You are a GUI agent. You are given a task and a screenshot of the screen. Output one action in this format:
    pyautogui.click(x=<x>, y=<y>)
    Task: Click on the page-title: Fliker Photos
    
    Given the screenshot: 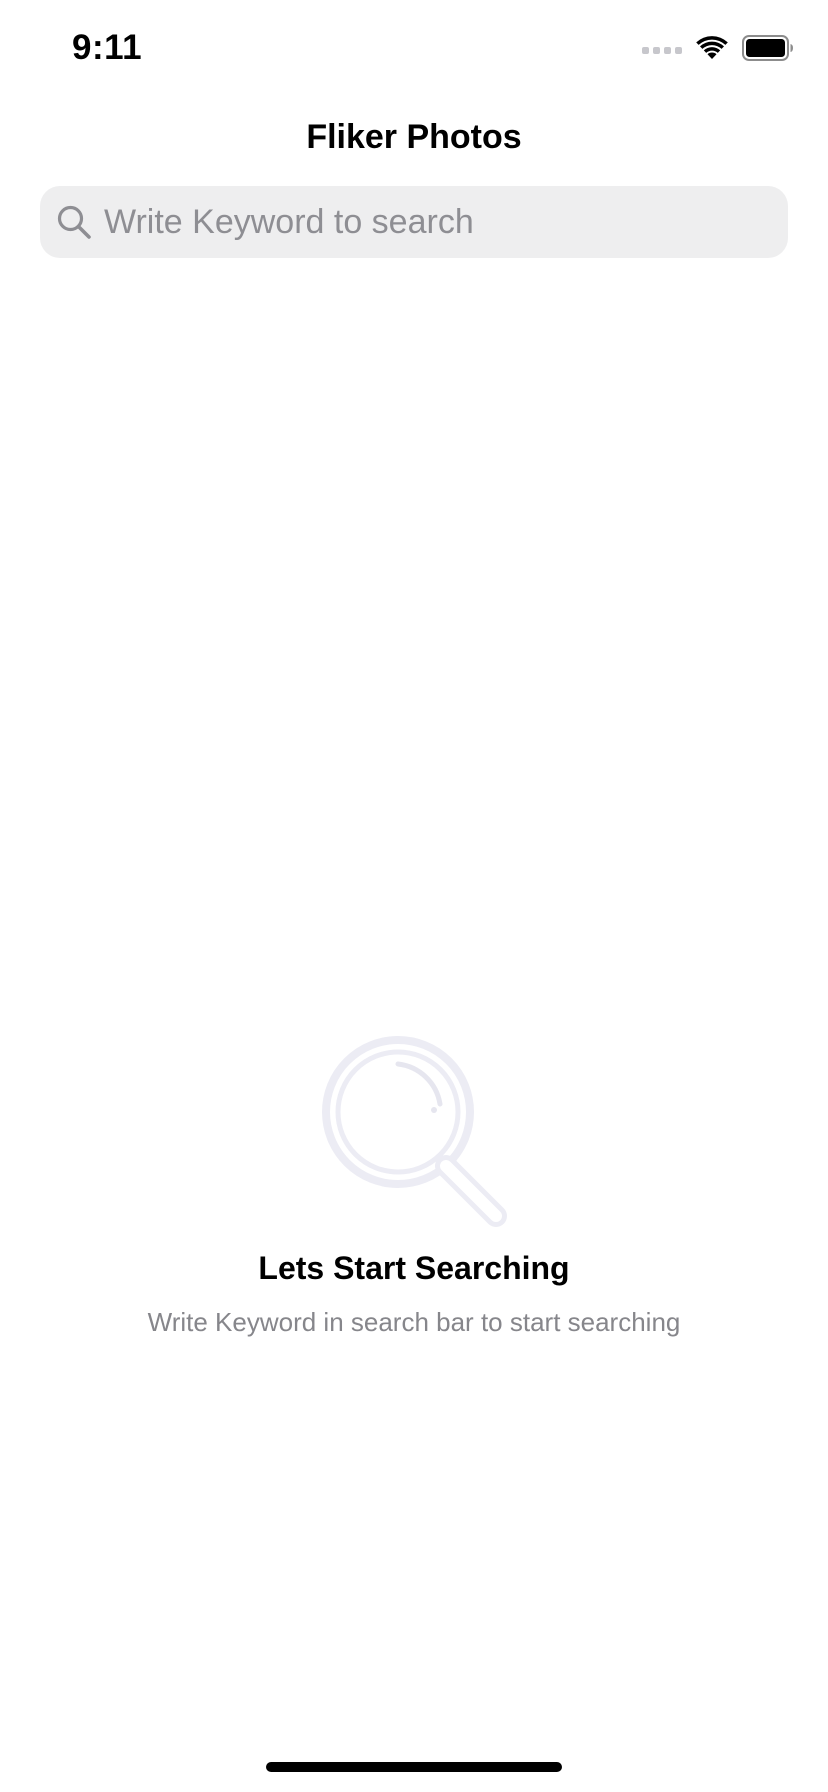 What is the action you would take?
    pyautogui.click(x=414, y=137)
    